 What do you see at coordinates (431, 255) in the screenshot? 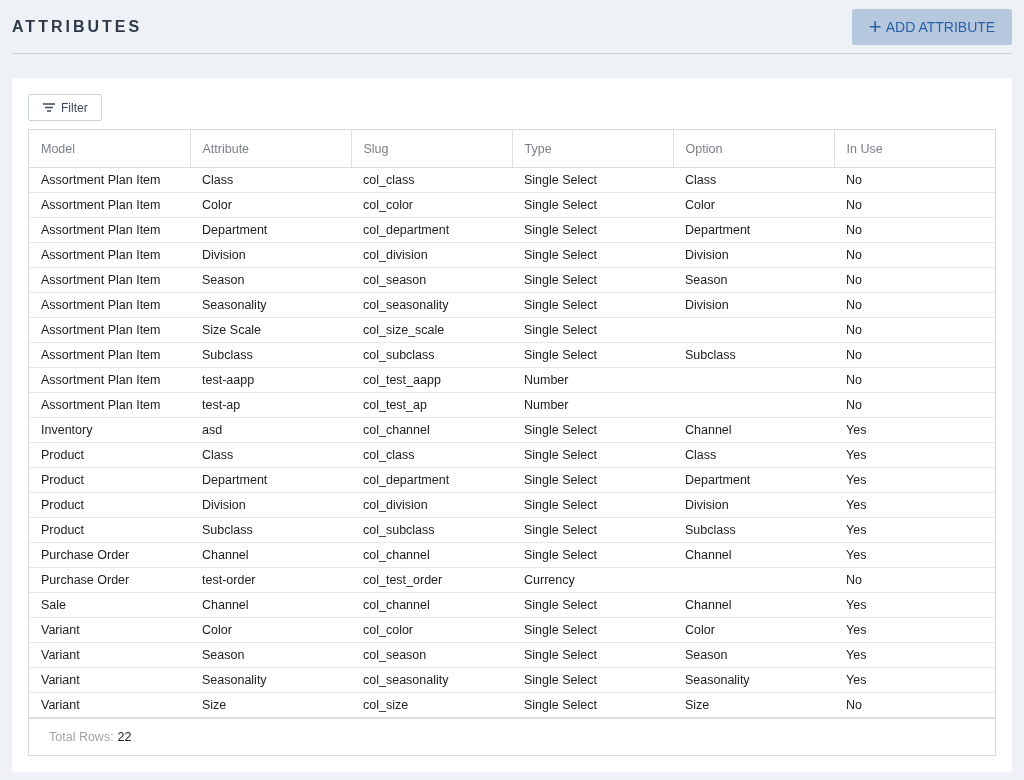
I see `table-cell: col_division` at bounding box center [431, 255].